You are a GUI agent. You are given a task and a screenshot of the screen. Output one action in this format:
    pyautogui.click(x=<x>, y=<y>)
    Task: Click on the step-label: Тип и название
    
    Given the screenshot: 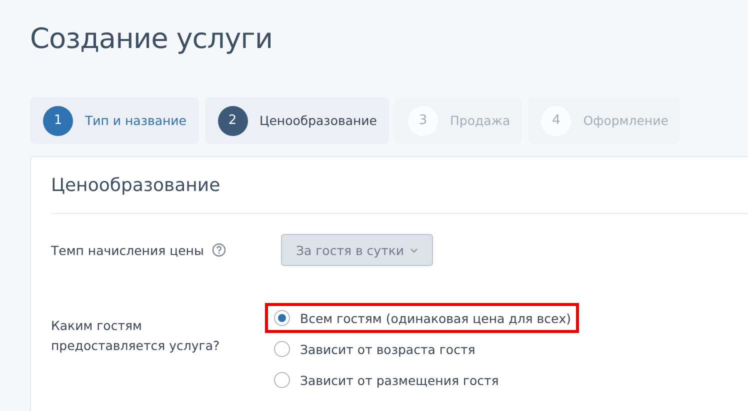 What is the action you would take?
    pyautogui.click(x=135, y=120)
    